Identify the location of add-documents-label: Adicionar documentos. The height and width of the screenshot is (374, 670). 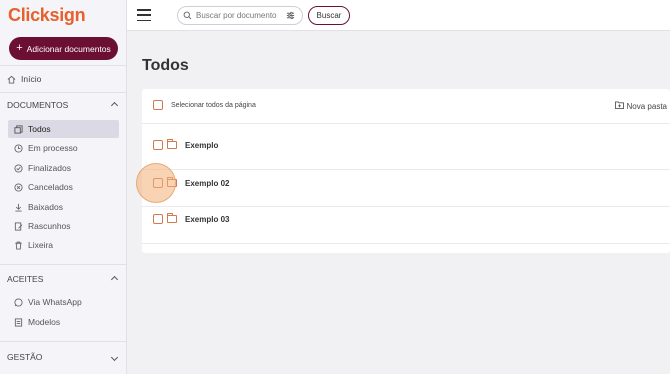
(68, 48).